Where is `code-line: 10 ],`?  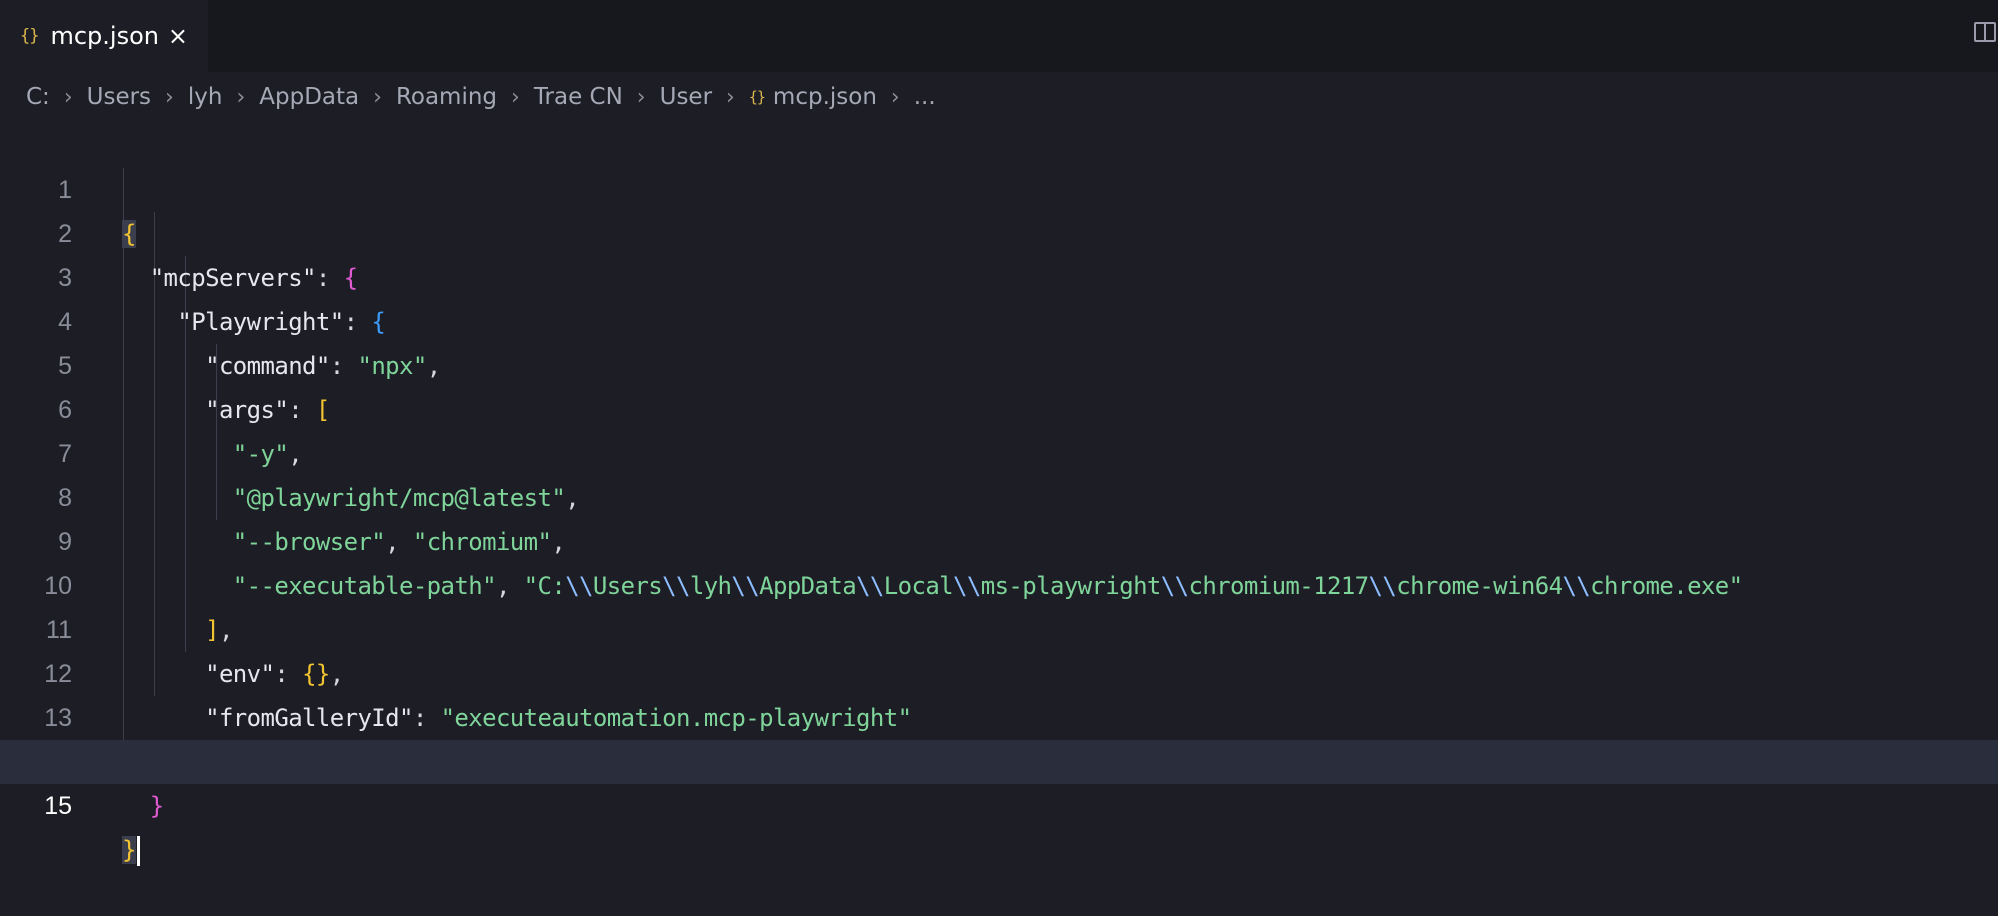
code-line: 10 ], is located at coordinates (999, 582).